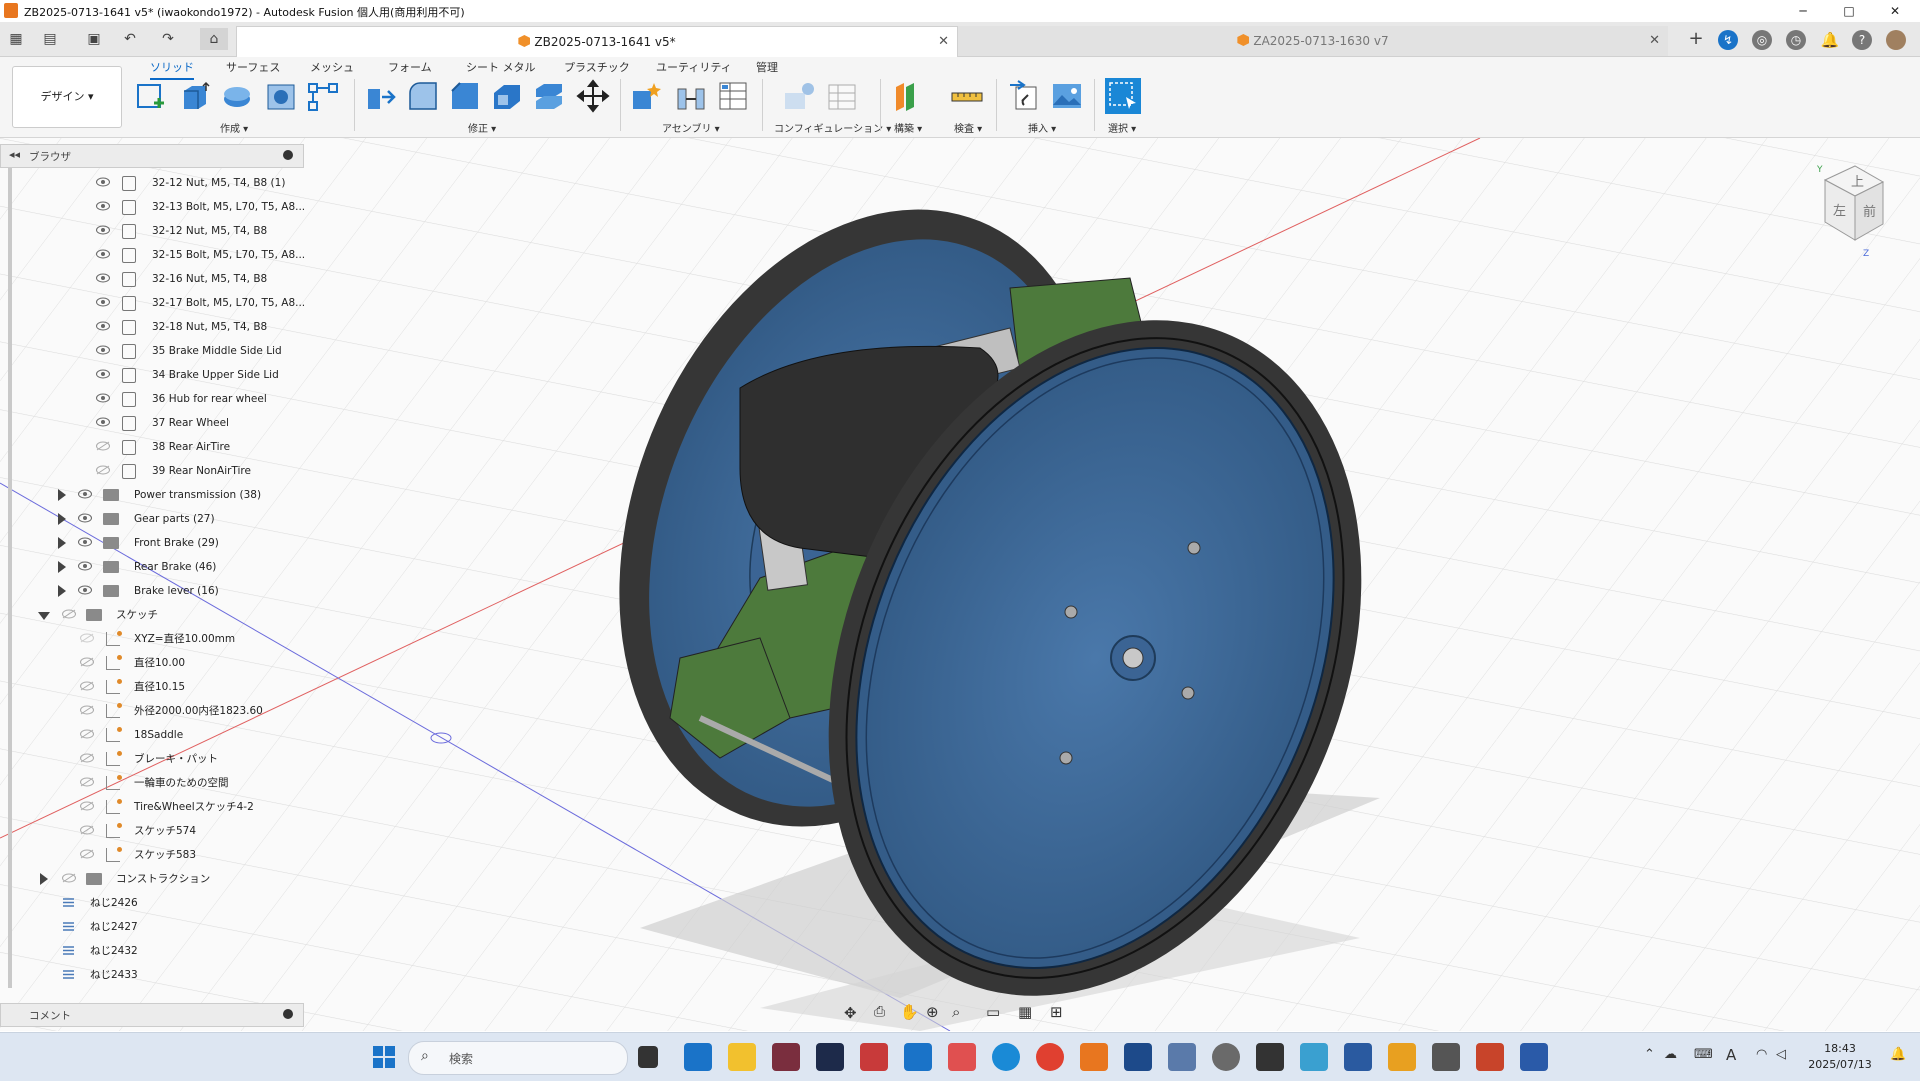 This screenshot has width=1920, height=1081. I want to click on calculator-icon, so click(1446, 1057).